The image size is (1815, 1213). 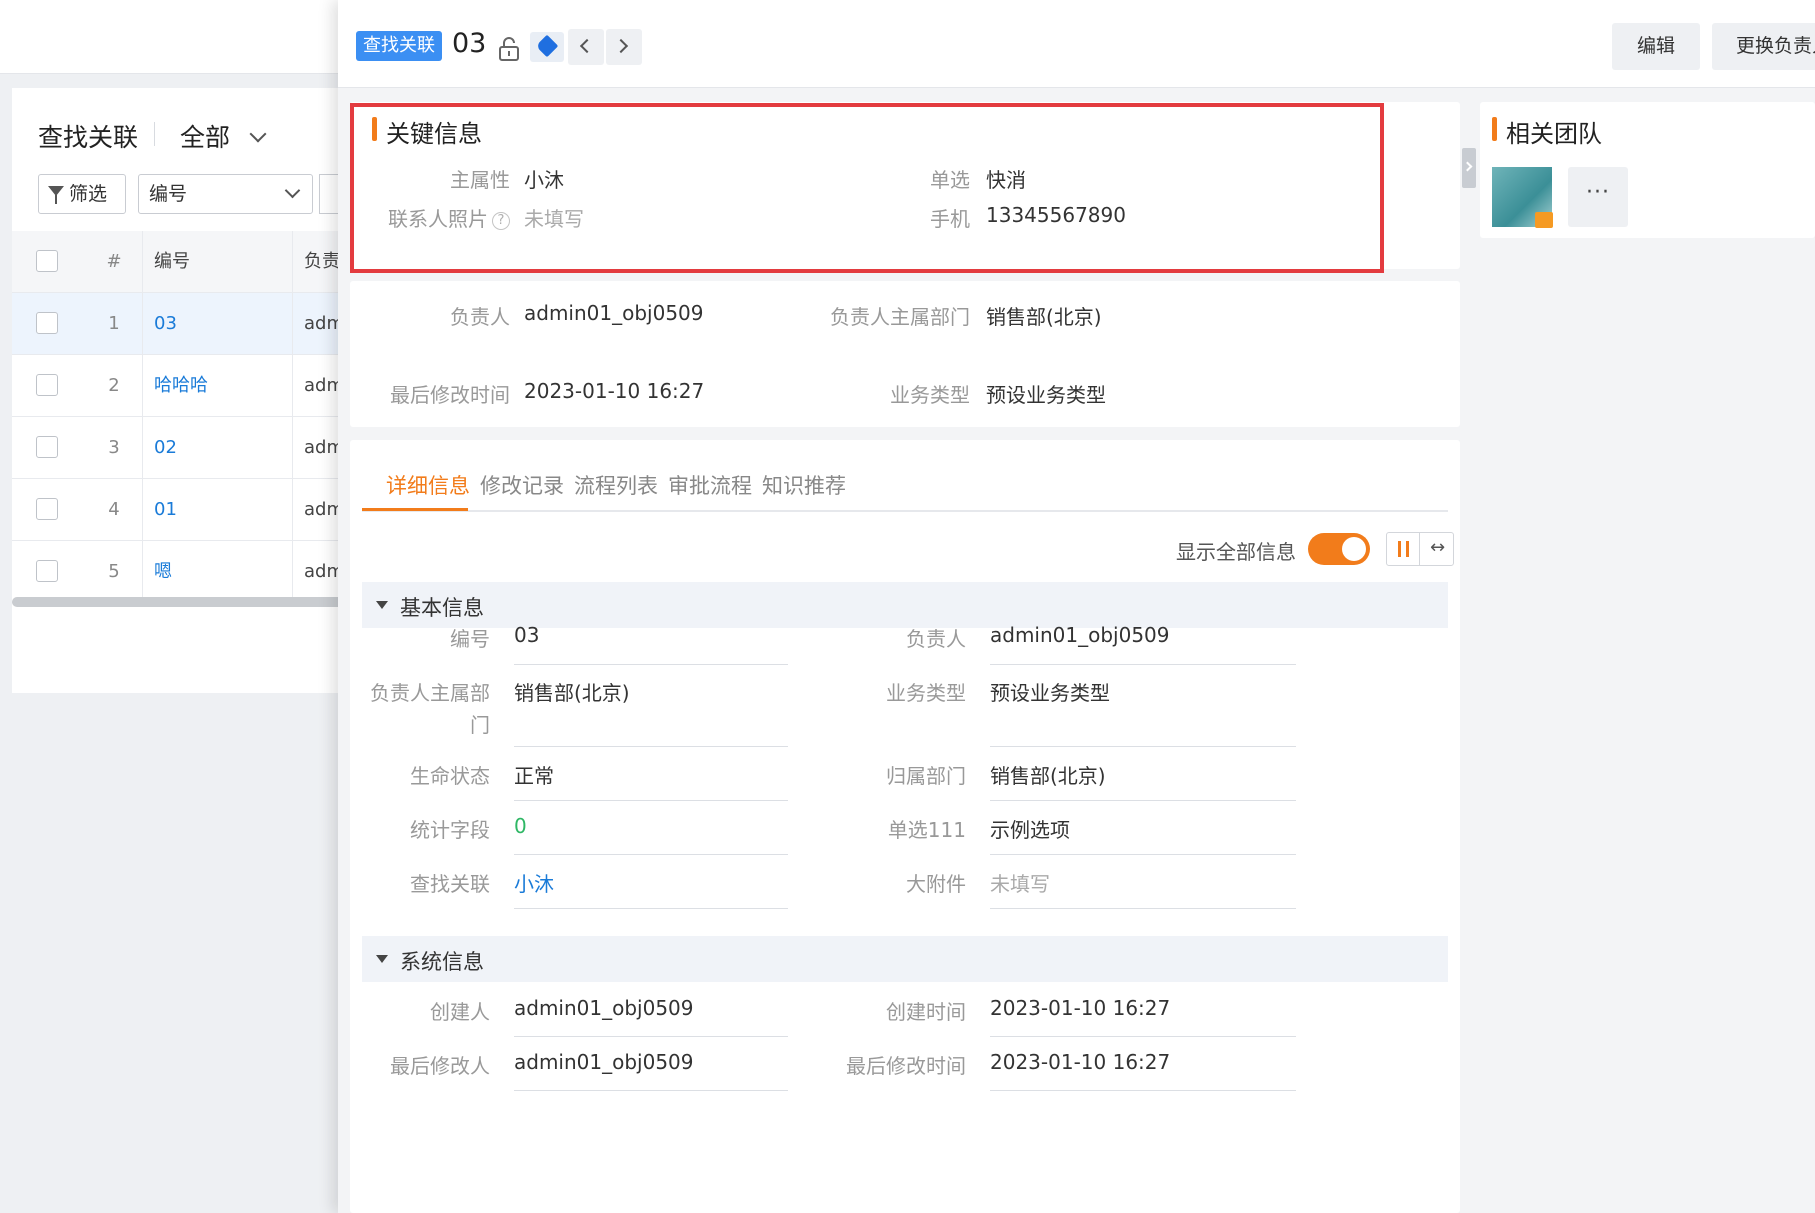 What do you see at coordinates (434, 134) in the screenshot?
I see `section-title: 关键信息` at bounding box center [434, 134].